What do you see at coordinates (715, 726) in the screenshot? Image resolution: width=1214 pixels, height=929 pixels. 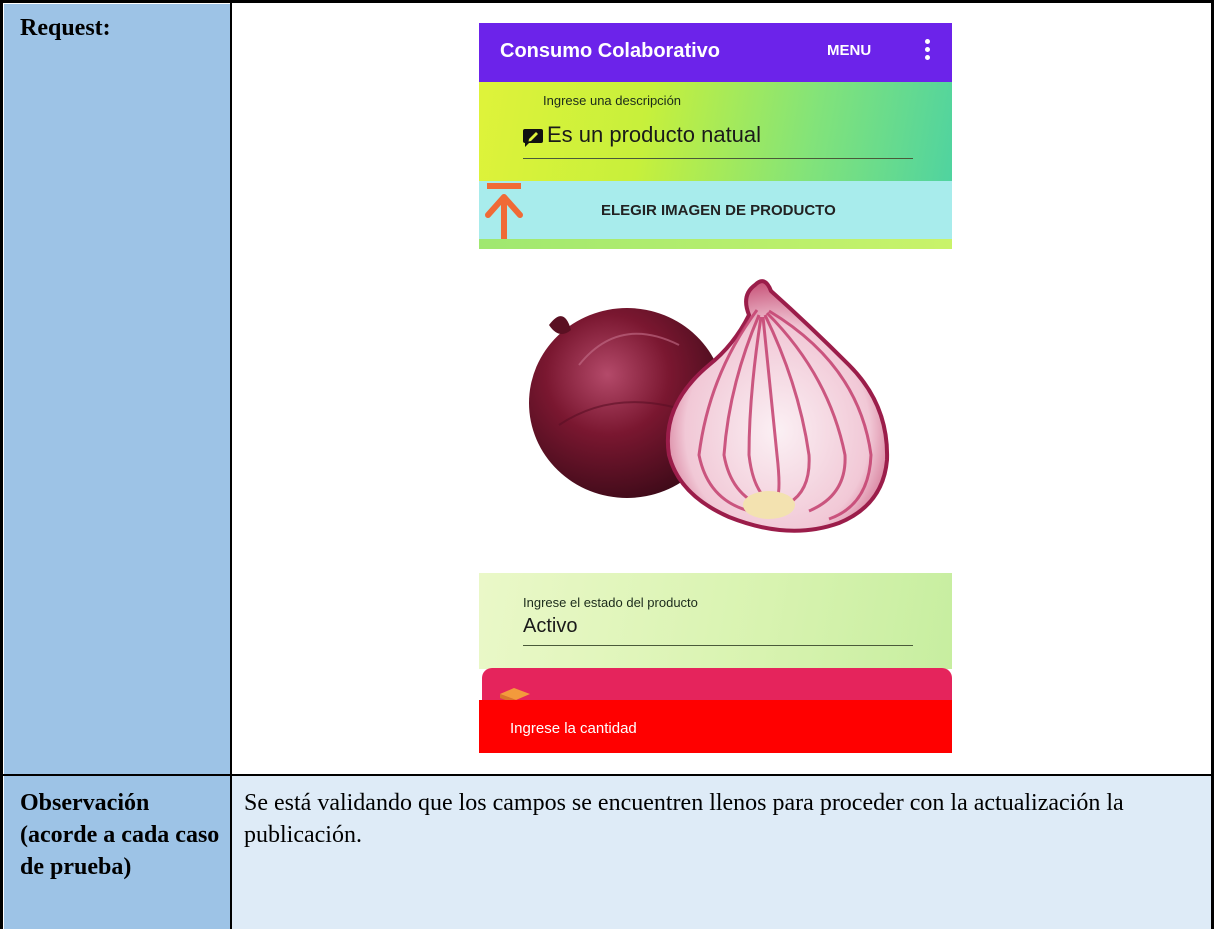 I see `validation-toast: Ingrese la cantidad` at bounding box center [715, 726].